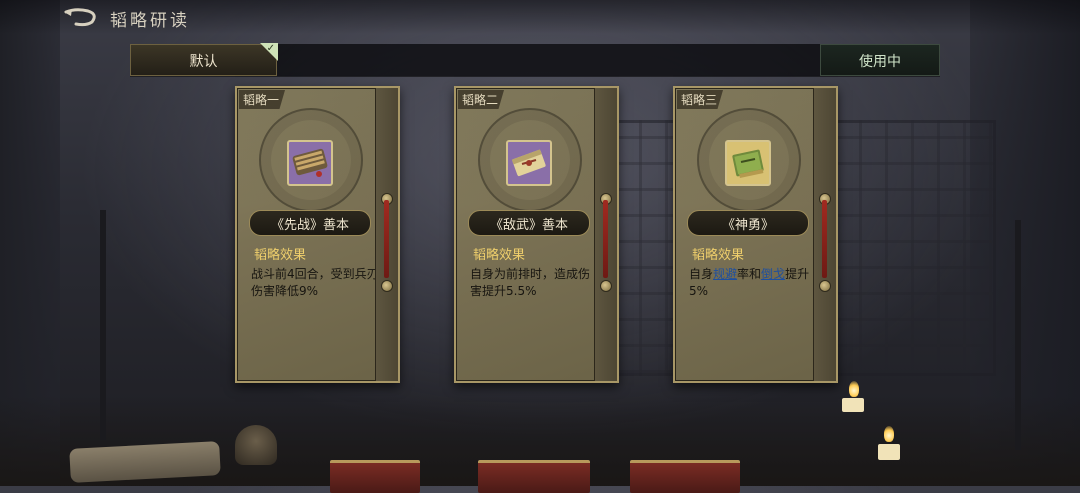 The height and width of the screenshot is (493, 1080). I want to click on keyword-betrayal-link: 倒戈, so click(773, 274).